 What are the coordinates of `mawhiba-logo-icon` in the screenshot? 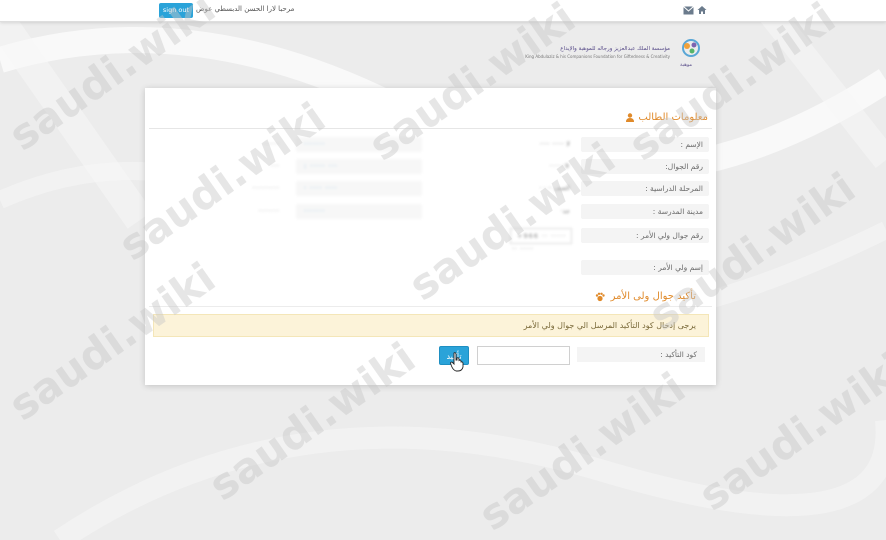 It's located at (691, 48).